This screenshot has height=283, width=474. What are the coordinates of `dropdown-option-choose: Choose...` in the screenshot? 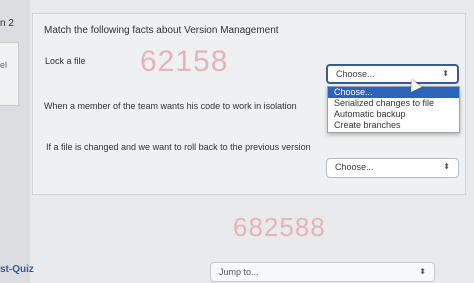 It's located at (393, 92).